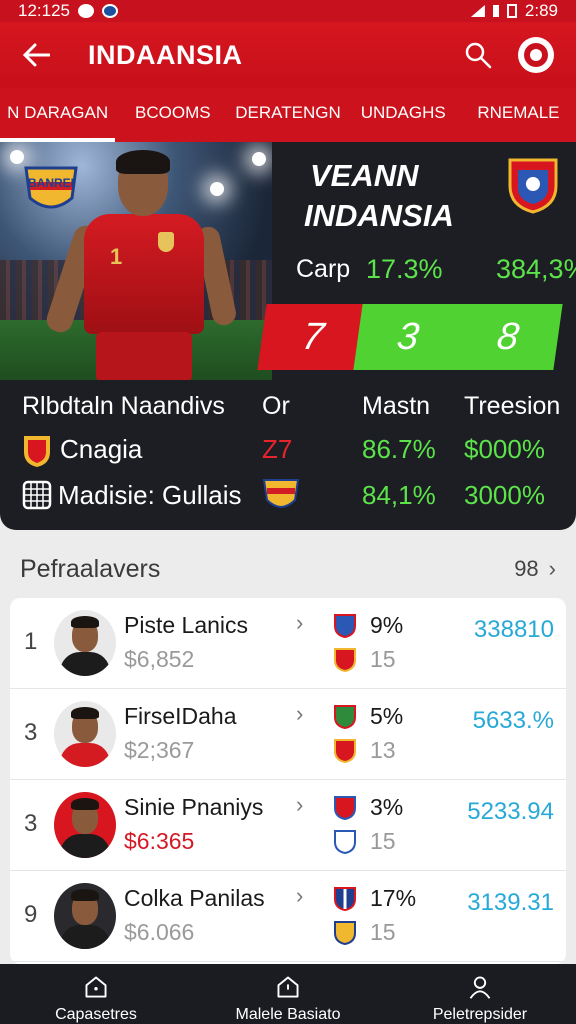 This screenshot has width=576, height=1024. What do you see at coordinates (536, 268) in the screenshot?
I see `hero-stat-value-2: 384,3%` at bounding box center [536, 268].